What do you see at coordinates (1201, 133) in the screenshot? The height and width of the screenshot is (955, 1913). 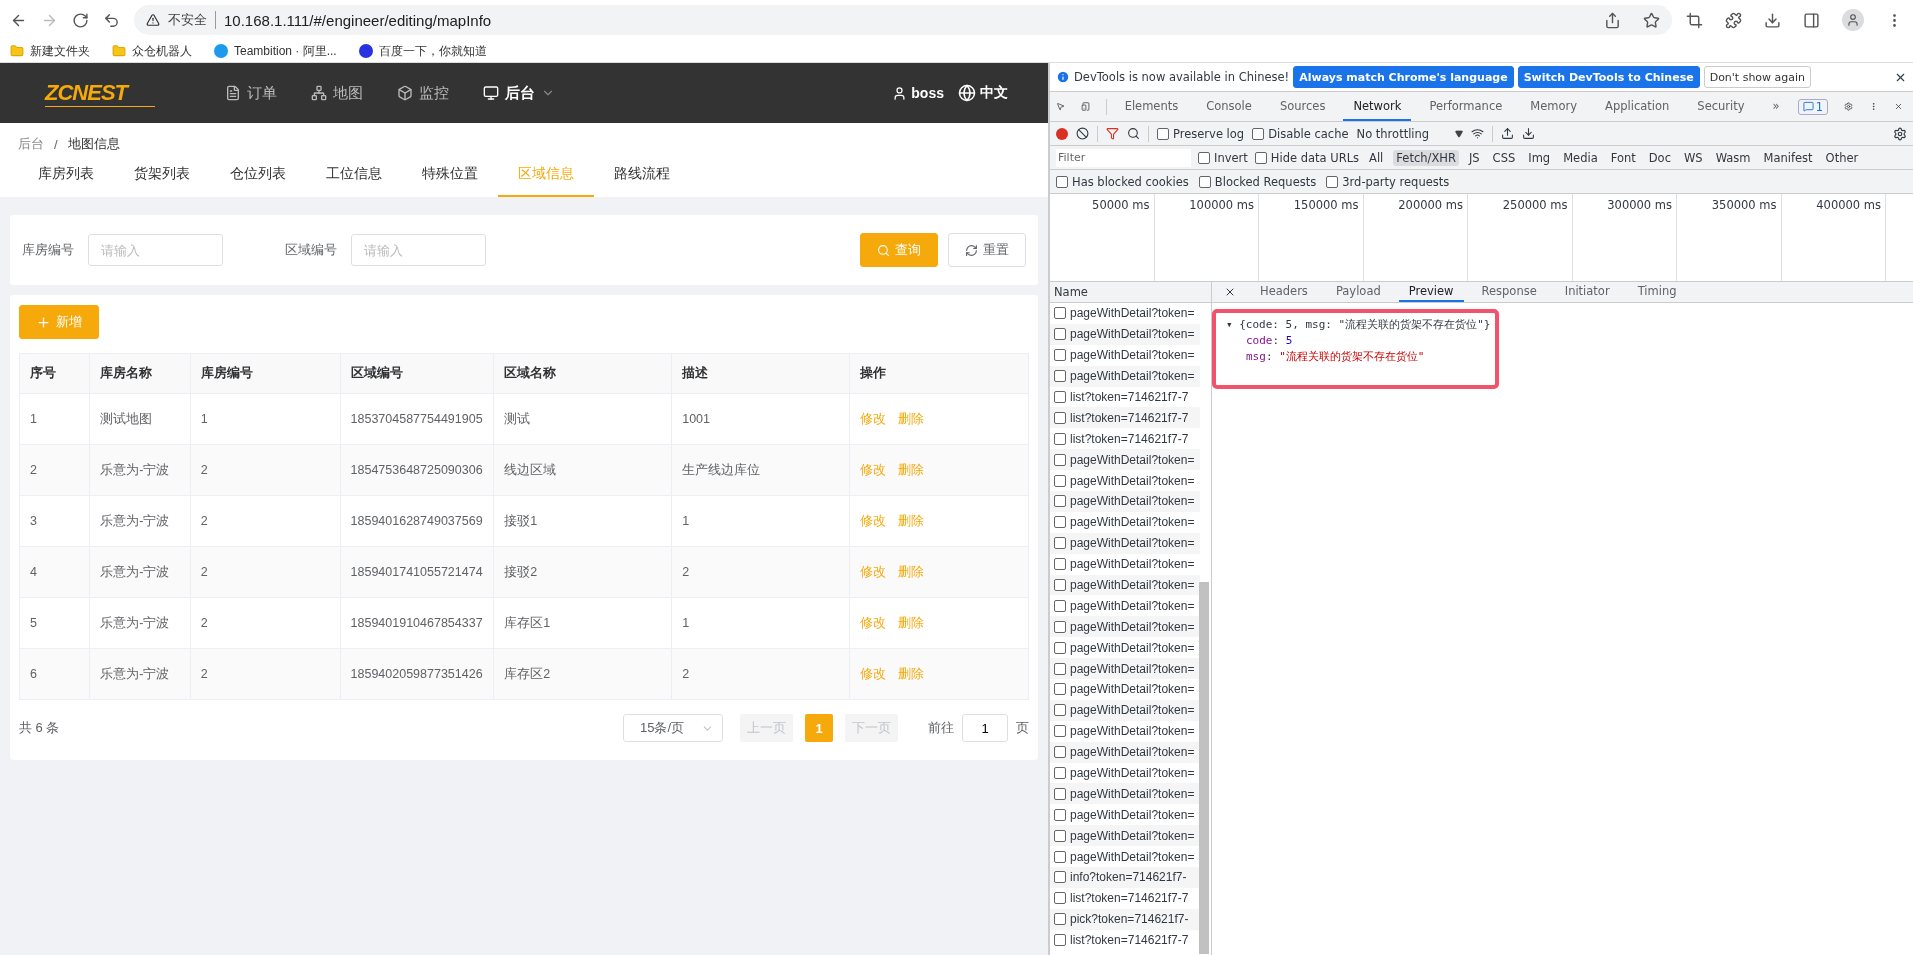 I see `checkbox: Preserve log` at bounding box center [1201, 133].